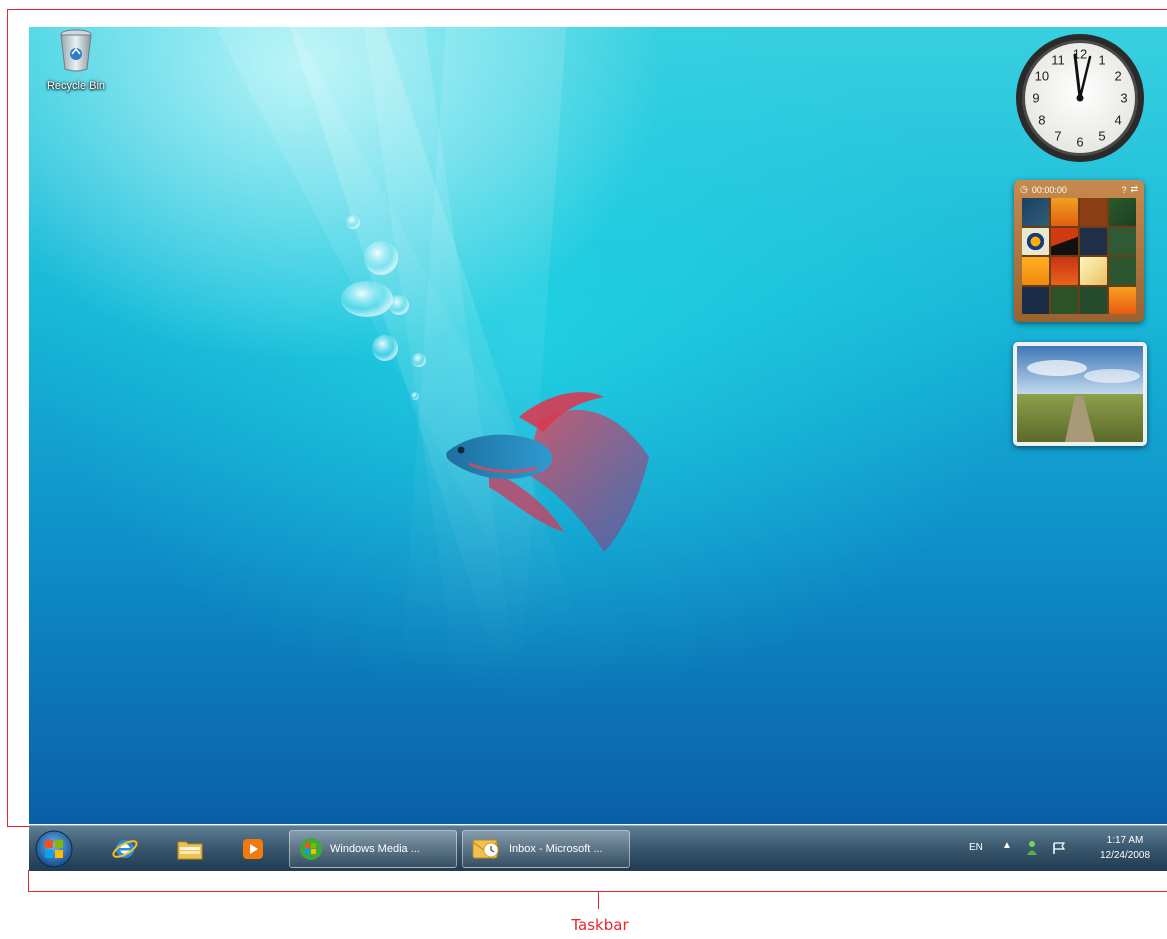  What do you see at coordinates (76, 50) in the screenshot?
I see `recycle-bin-icon` at bounding box center [76, 50].